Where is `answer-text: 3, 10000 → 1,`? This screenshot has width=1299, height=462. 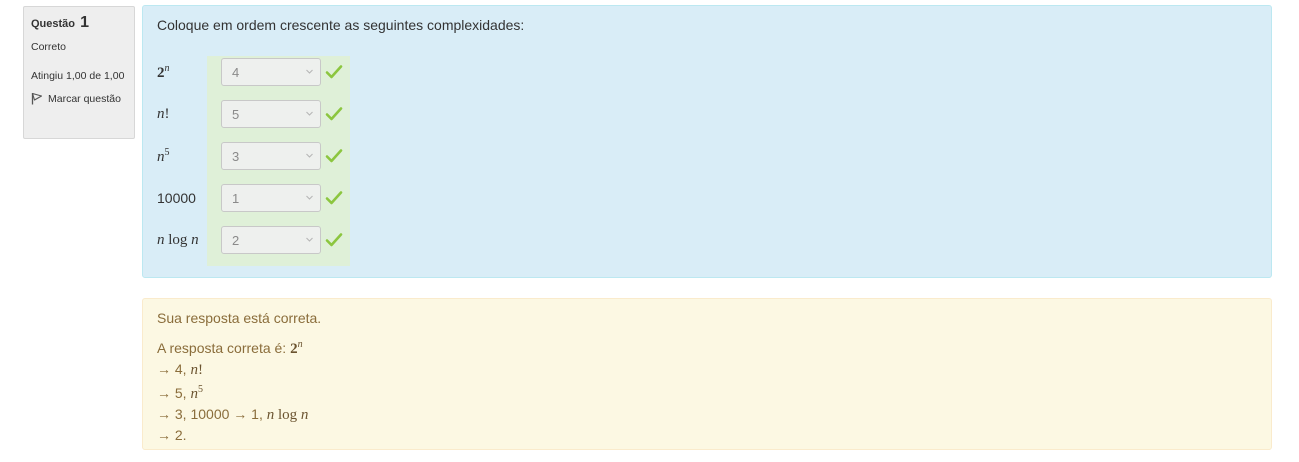
answer-text: 3, 10000 → 1, is located at coordinates (218, 414).